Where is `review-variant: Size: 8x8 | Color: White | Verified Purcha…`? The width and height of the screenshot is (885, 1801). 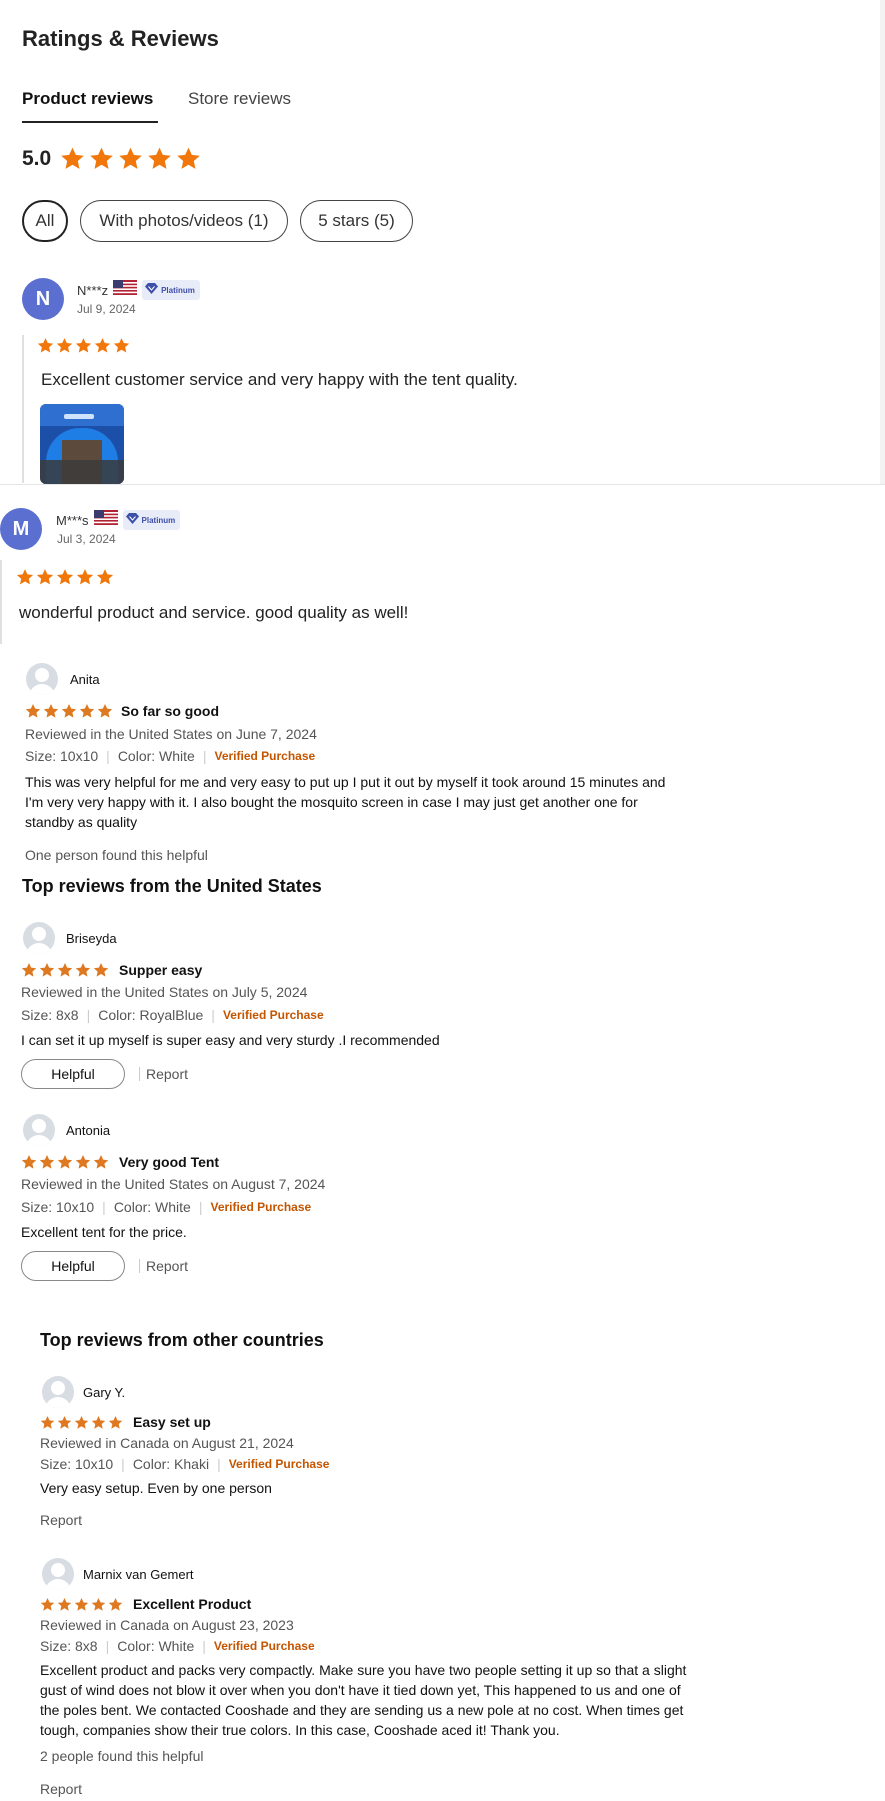 review-variant: Size: 8x8 | Color: White | Verified Purcha… is located at coordinates (177, 1646).